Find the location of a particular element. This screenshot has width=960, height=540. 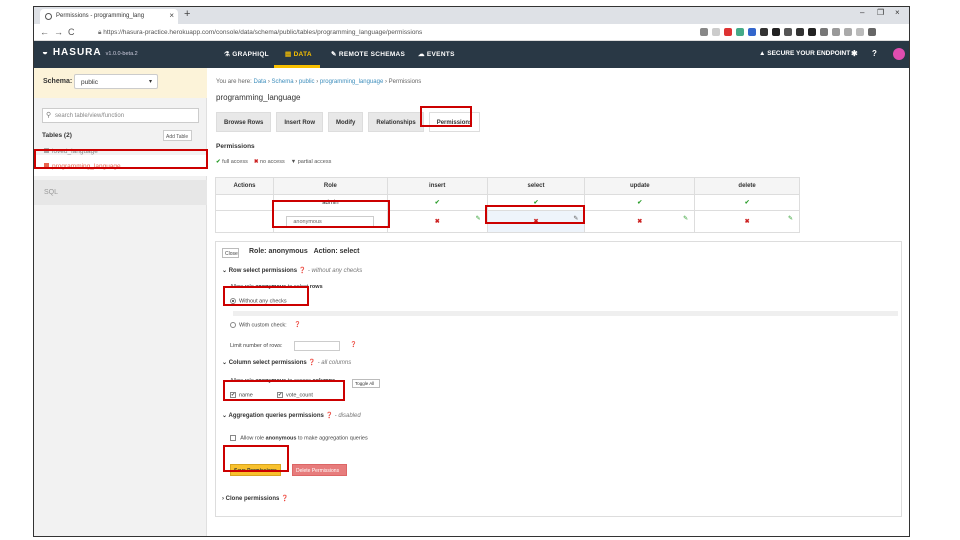

nav-graphiql: ⚗ GRAPHIQL is located at coordinates (246, 54).